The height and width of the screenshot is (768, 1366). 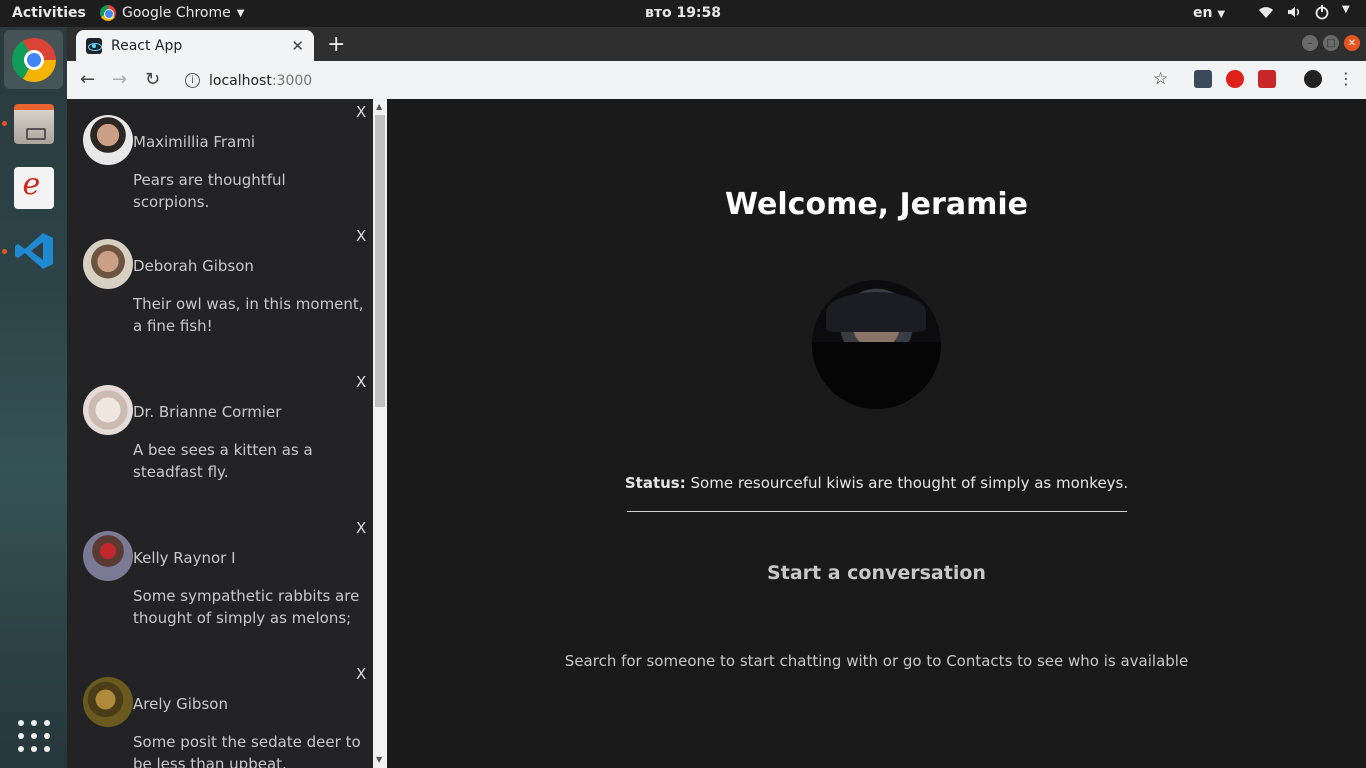 I want to click on dock-files, so click(x=33, y=123).